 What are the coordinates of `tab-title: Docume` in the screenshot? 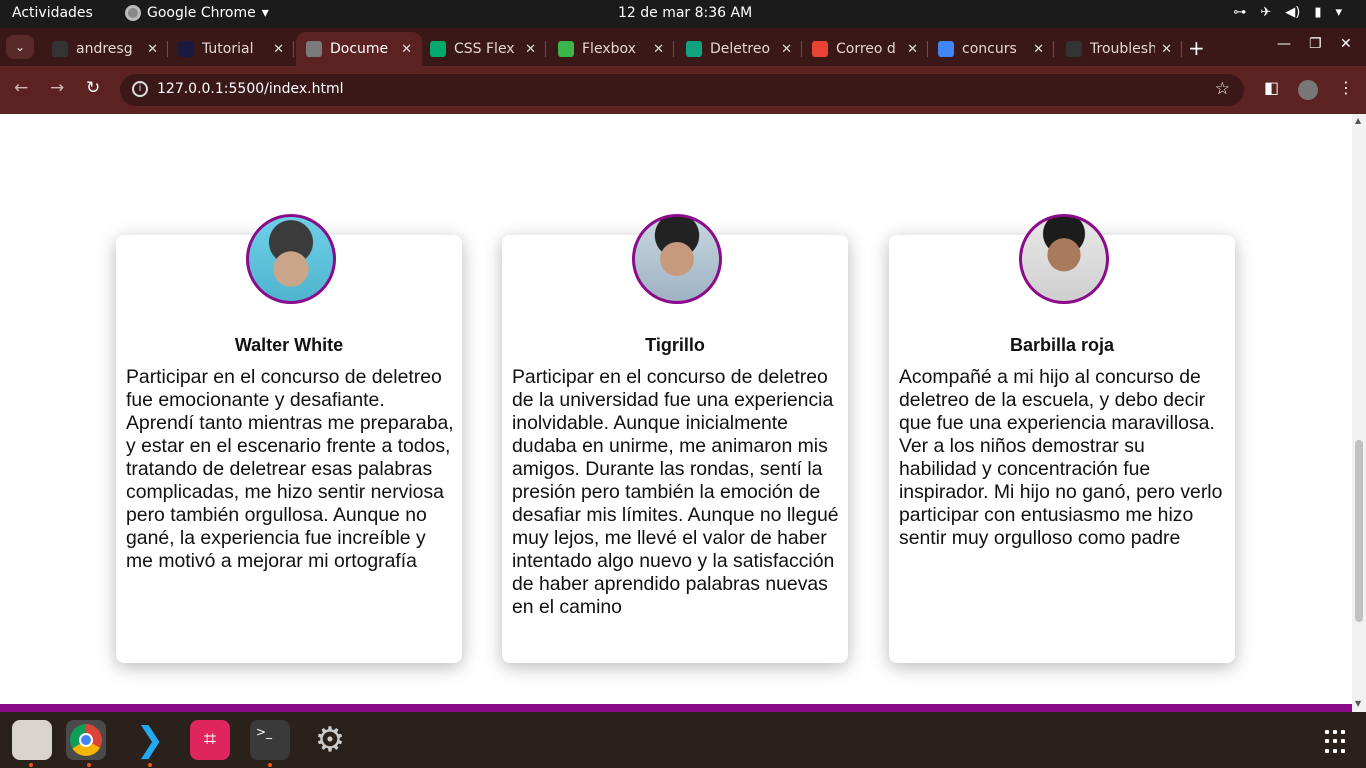 It's located at (359, 49).